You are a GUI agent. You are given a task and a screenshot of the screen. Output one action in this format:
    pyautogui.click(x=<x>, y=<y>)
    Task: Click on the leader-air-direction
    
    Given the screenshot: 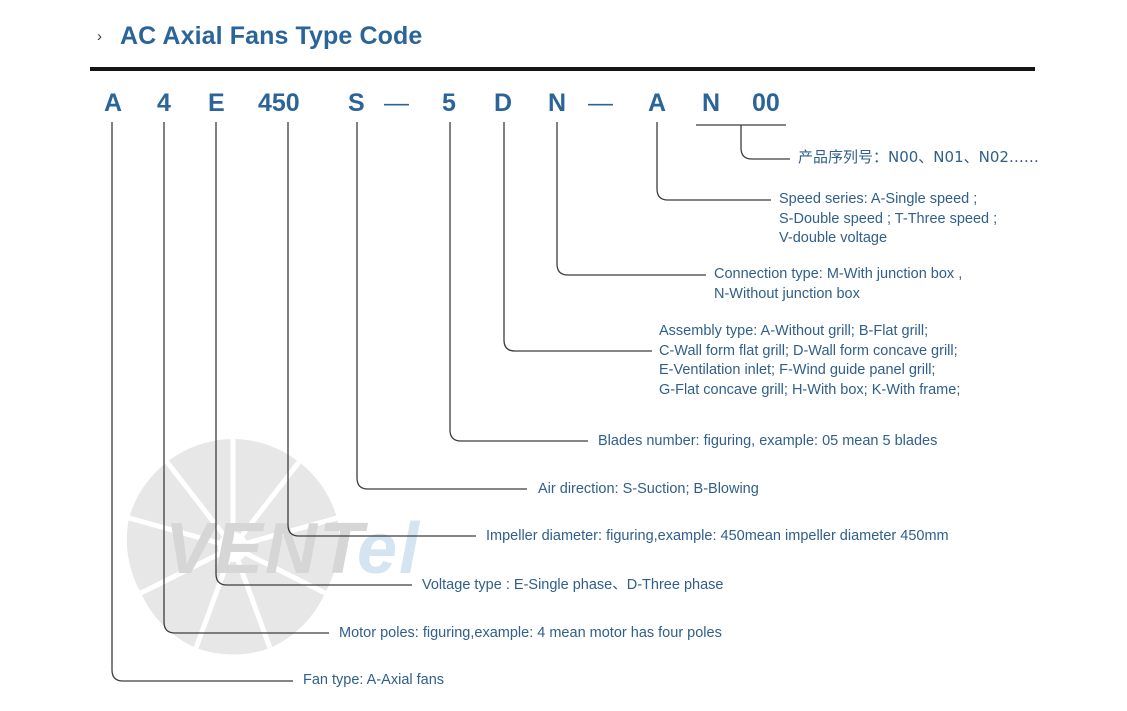 What is the action you would take?
    pyautogui.click(x=441, y=306)
    